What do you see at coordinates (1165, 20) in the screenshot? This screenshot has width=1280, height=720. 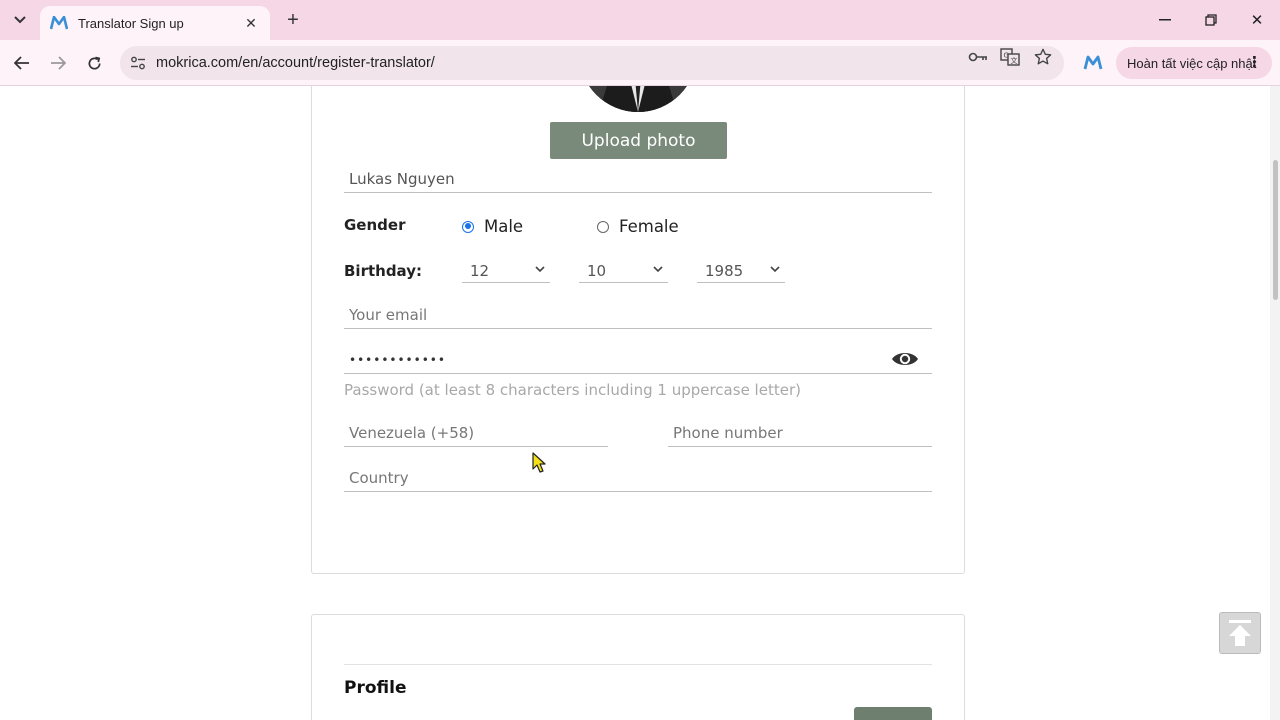 I see `minimize-icon` at bounding box center [1165, 20].